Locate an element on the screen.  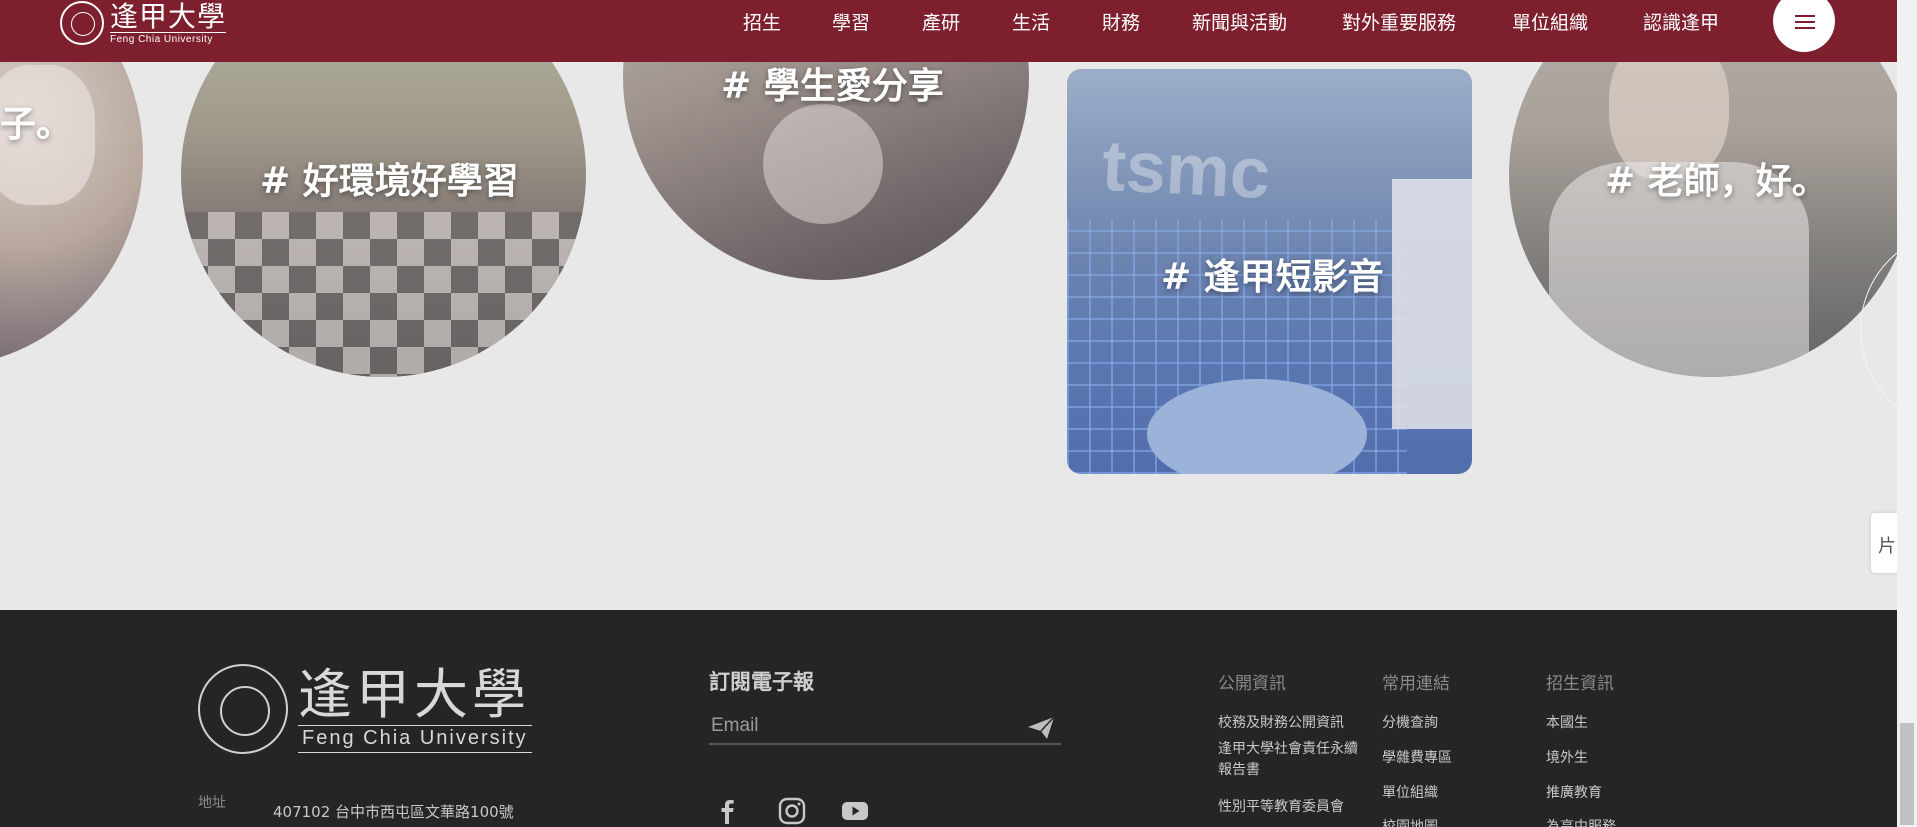
youtube-icon is located at coordinates (855, 811).